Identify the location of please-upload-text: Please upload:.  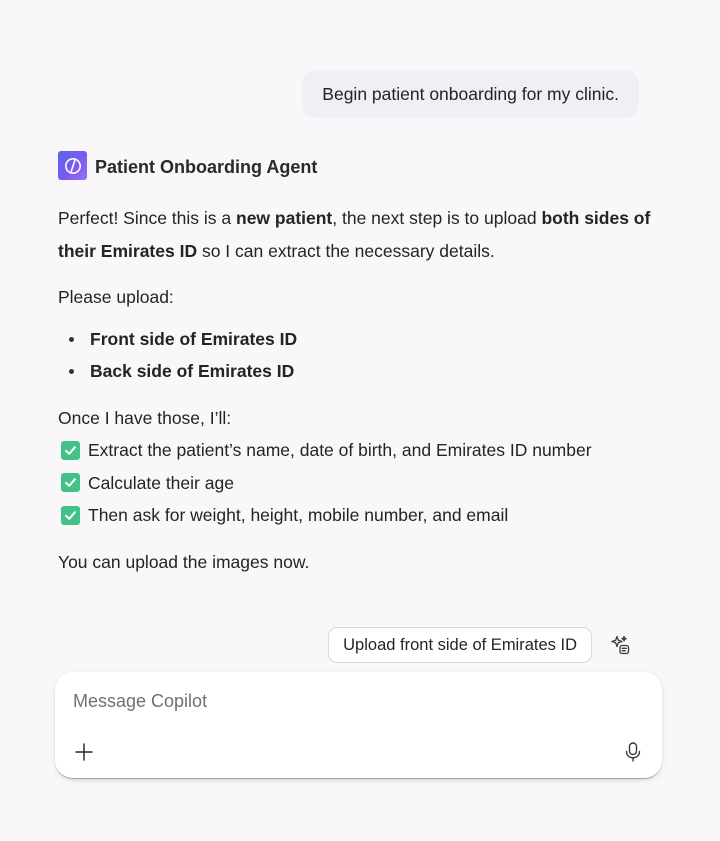
(116, 297).